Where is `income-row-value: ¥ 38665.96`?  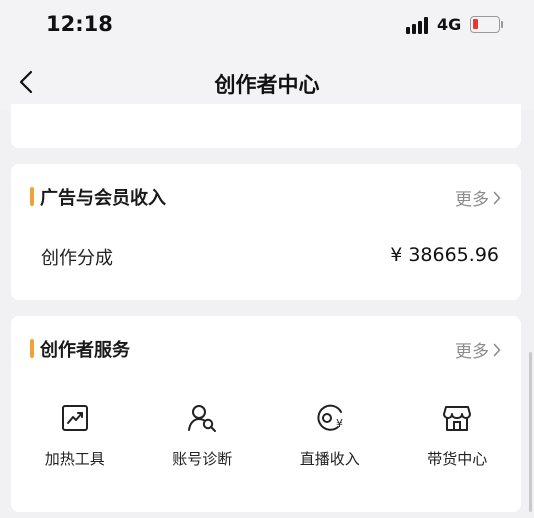
income-row-value: ¥ 38665.96 is located at coordinates (444, 255).